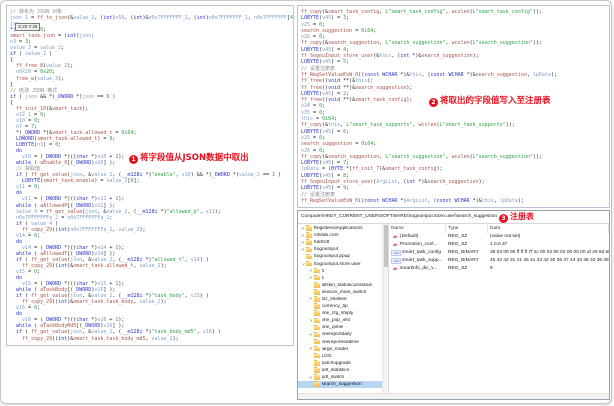  I want to click on tree-item-label: ime_pop_info, so click(336, 321).